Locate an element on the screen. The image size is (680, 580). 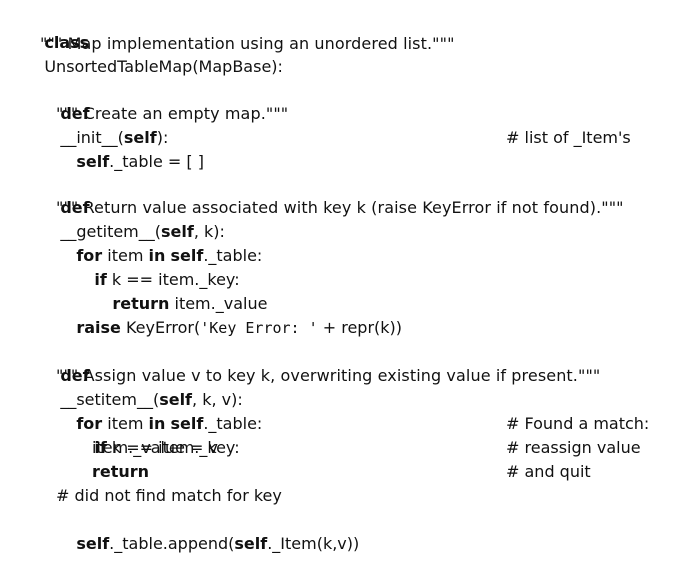
raise-string-literal: 'Key Error: ' is located at coordinates (259, 328).